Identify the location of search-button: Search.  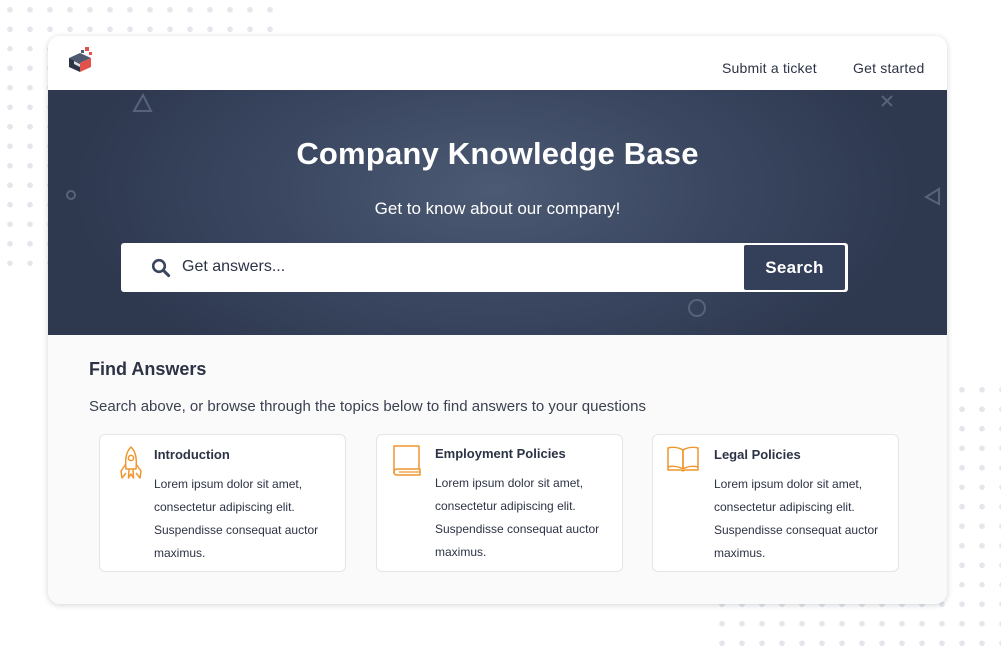
(794, 267).